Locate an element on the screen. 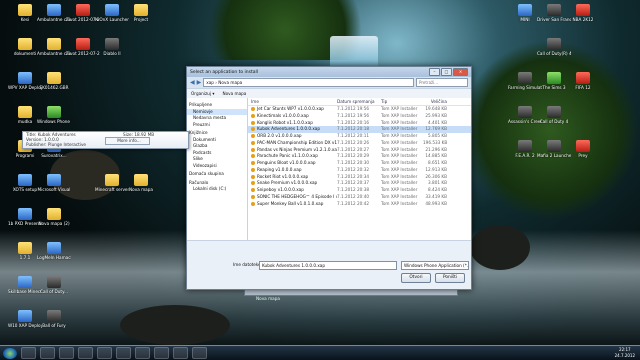 Image resolution: width=640 pixels, height=360 pixels. column-name: Ime is located at coordinates (292, 101).